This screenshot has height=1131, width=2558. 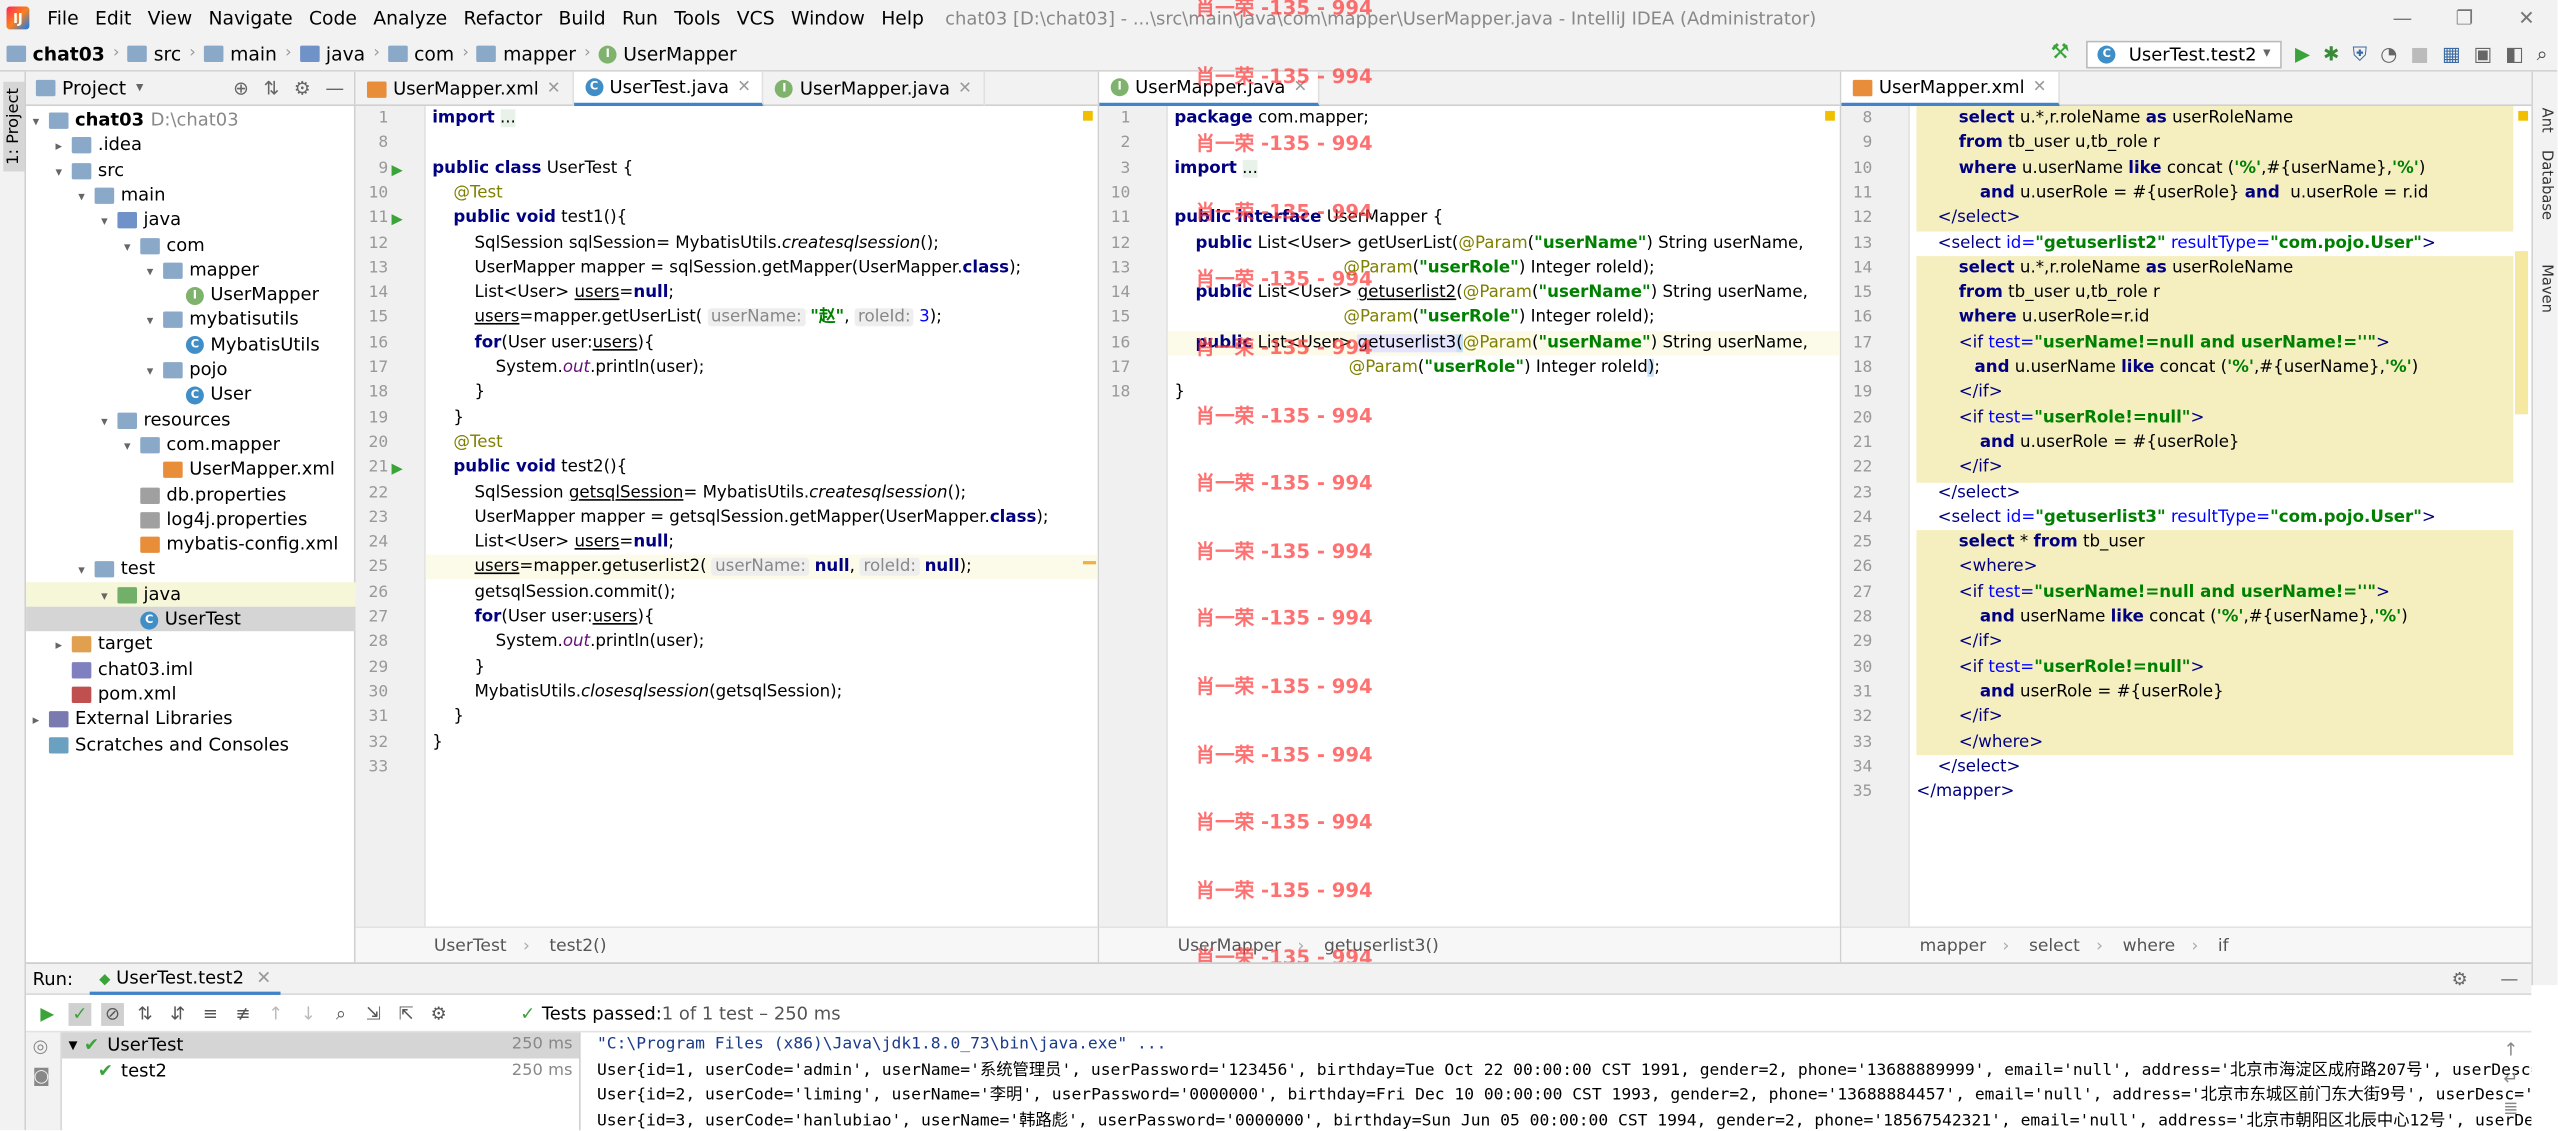 What do you see at coordinates (190, 544) in the screenshot?
I see `tree-item-mybatis-config-xml: mybatis-config.xml` at bounding box center [190, 544].